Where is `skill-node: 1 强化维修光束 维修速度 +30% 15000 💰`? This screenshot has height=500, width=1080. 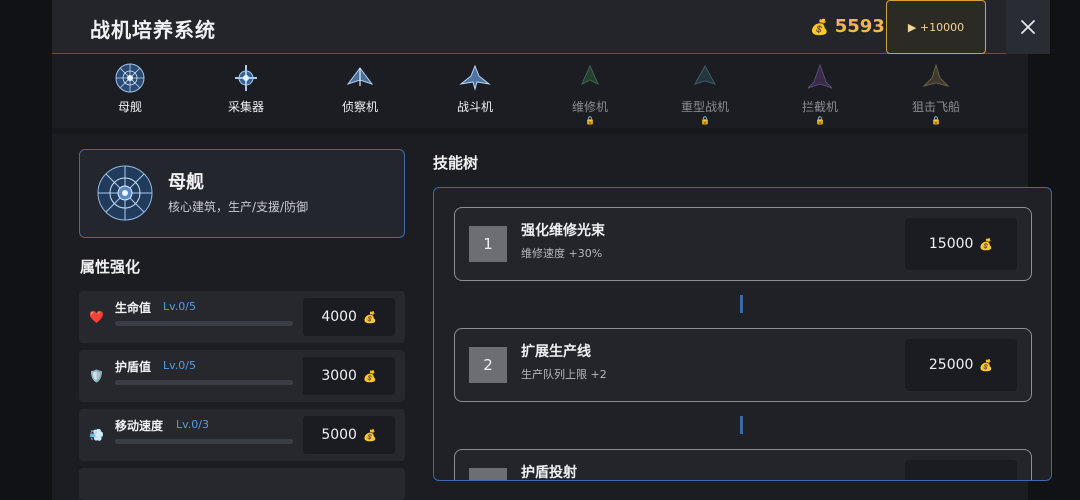 skill-node: 1 强化维修光束 维修速度 +30% 15000 💰 is located at coordinates (743, 244).